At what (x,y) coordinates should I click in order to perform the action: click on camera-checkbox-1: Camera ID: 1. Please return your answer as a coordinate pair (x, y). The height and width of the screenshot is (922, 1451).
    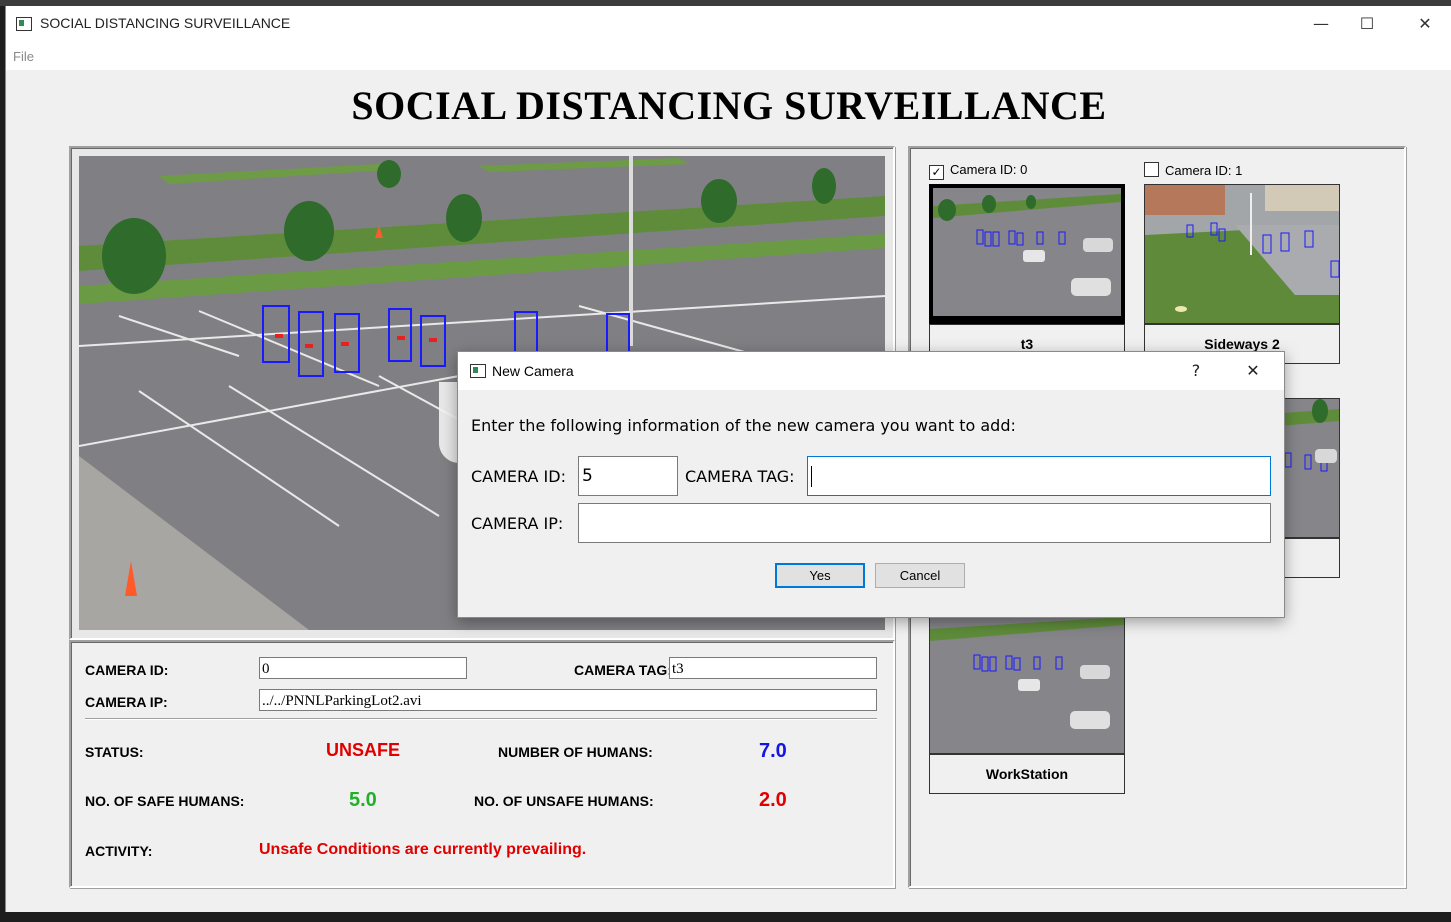
    Looking at the image, I should click on (1193, 171).